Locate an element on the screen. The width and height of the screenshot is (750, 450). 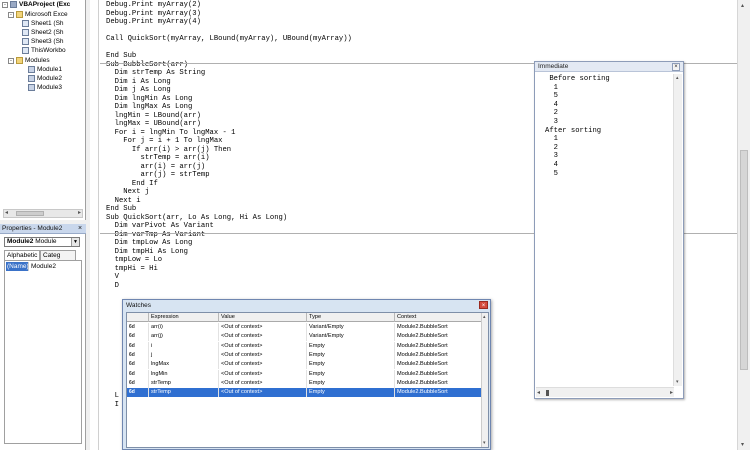
watch-expression: arr(j) is located at coordinates (184, 337).